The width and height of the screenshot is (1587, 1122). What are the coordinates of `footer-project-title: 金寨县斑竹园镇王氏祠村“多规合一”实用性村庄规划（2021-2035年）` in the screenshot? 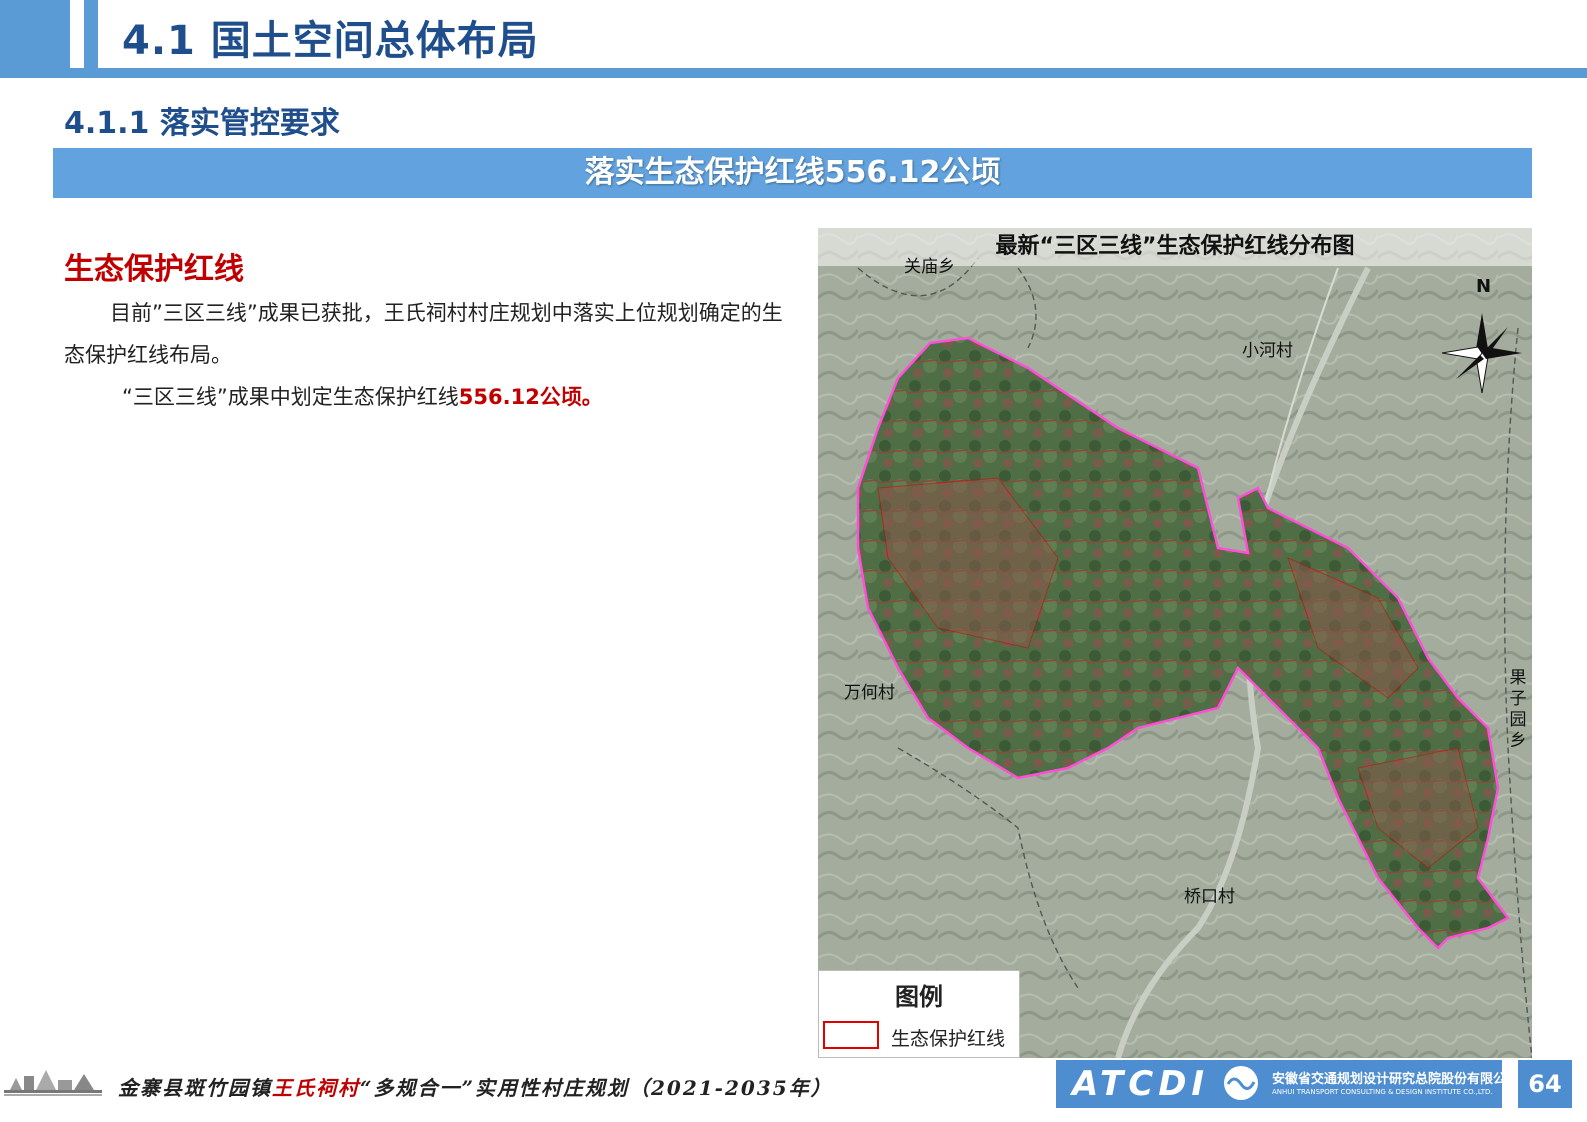 It's located at (475, 1086).